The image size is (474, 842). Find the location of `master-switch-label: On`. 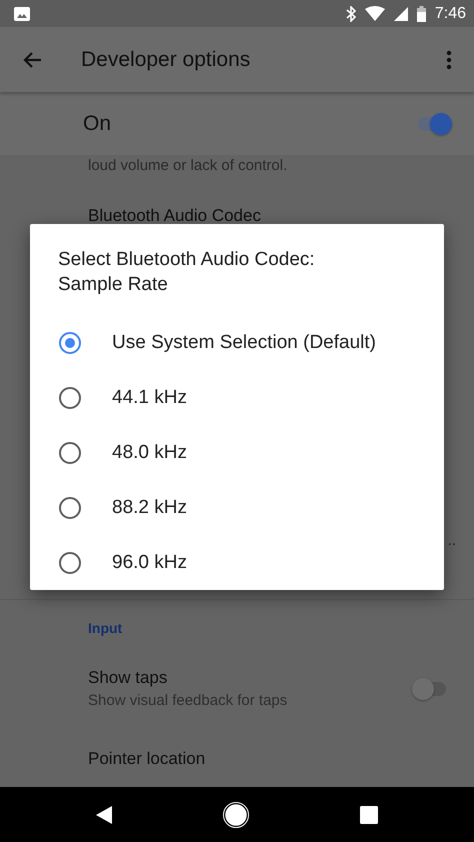

master-switch-label: On is located at coordinates (97, 124).